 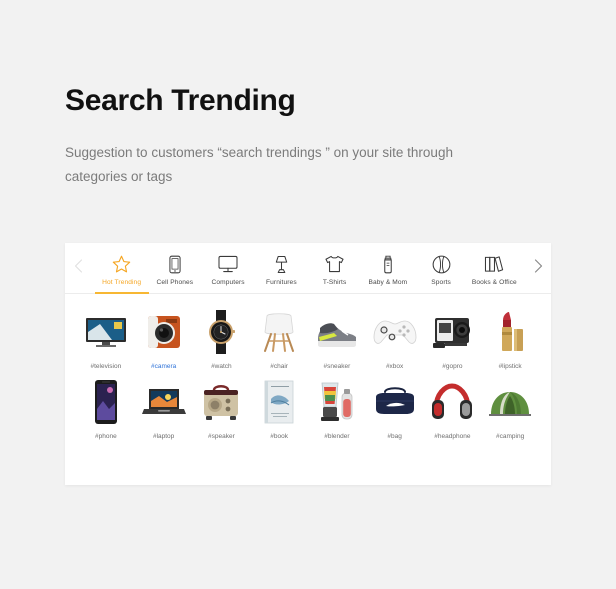 I want to click on speaker-image, so click(x=221, y=402).